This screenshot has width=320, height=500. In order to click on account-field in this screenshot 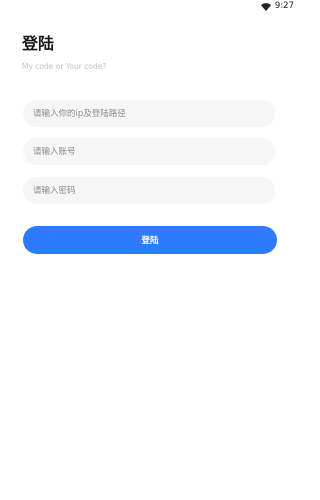, I will do `click(149, 151)`.